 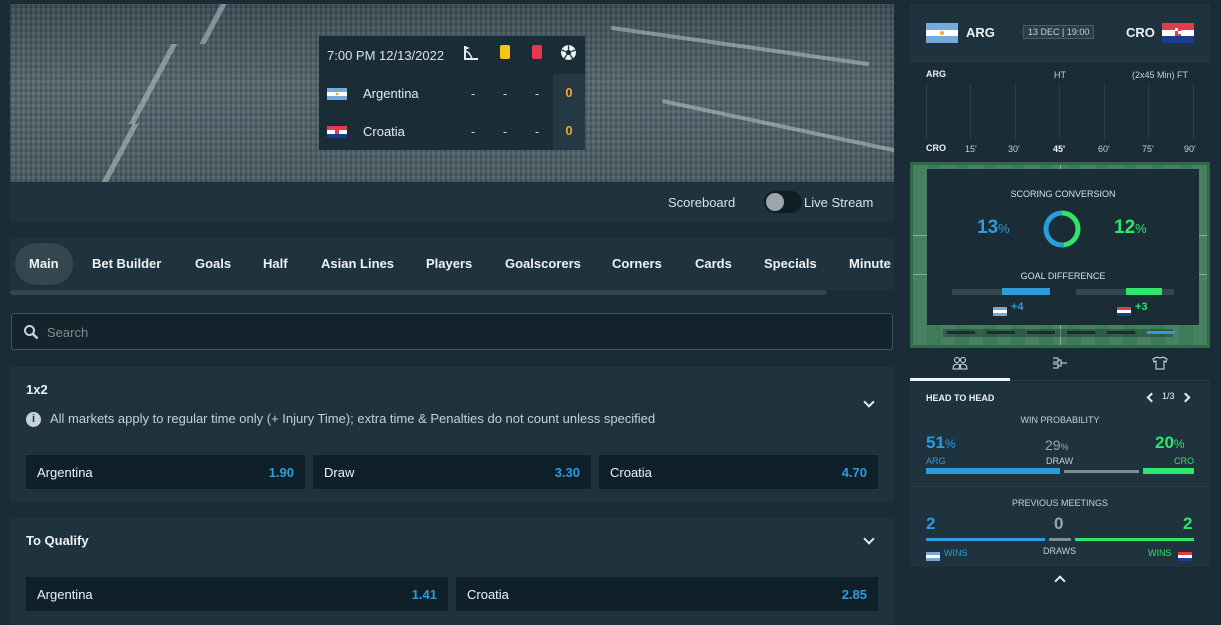 I want to click on tab-cards: Cards, so click(x=713, y=264).